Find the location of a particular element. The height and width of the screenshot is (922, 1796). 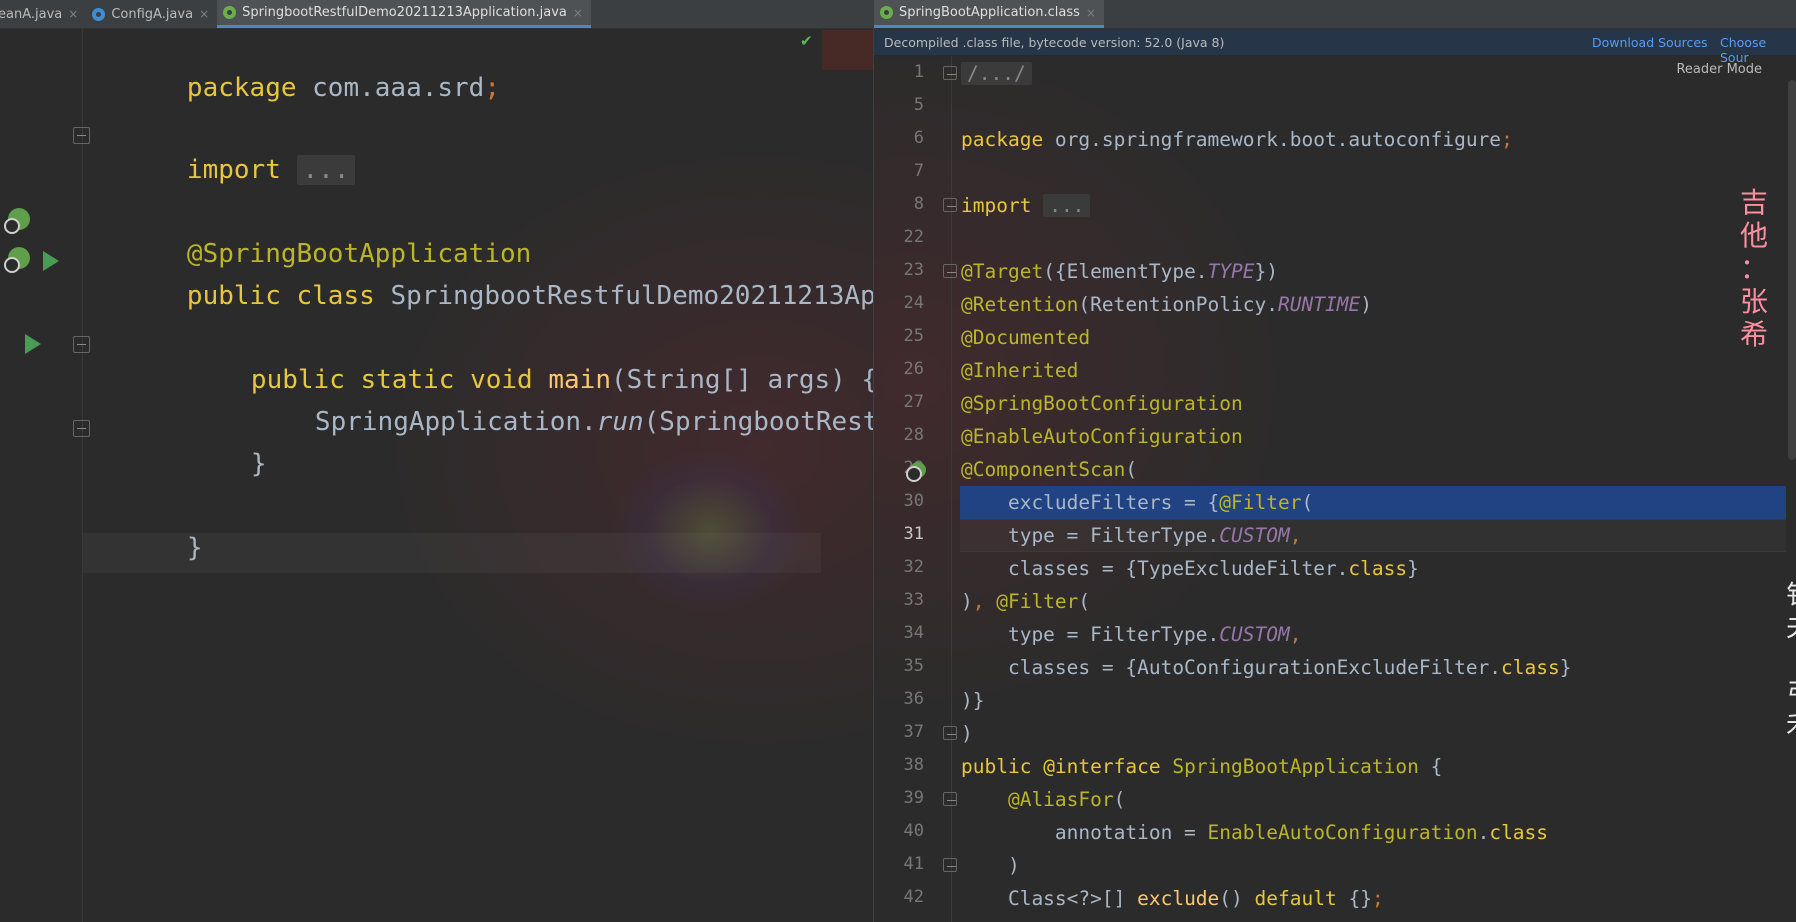

folded-header: /.../ is located at coordinates (996, 73).